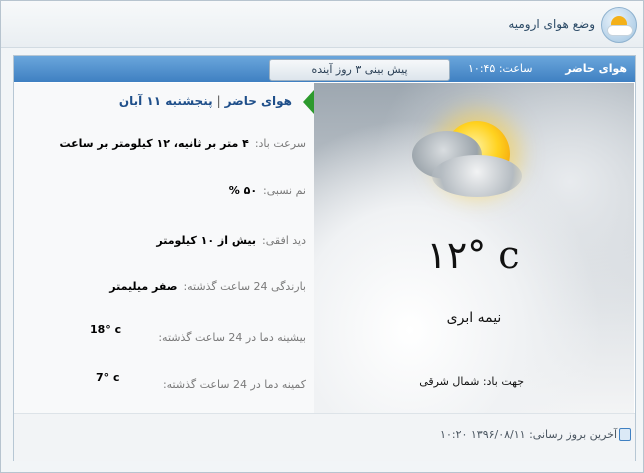 This screenshot has height=473, width=644. What do you see at coordinates (280, 143) in the screenshot?
I see `wind-speed-label: سرعت باد:` at bounding box center [280, 143].